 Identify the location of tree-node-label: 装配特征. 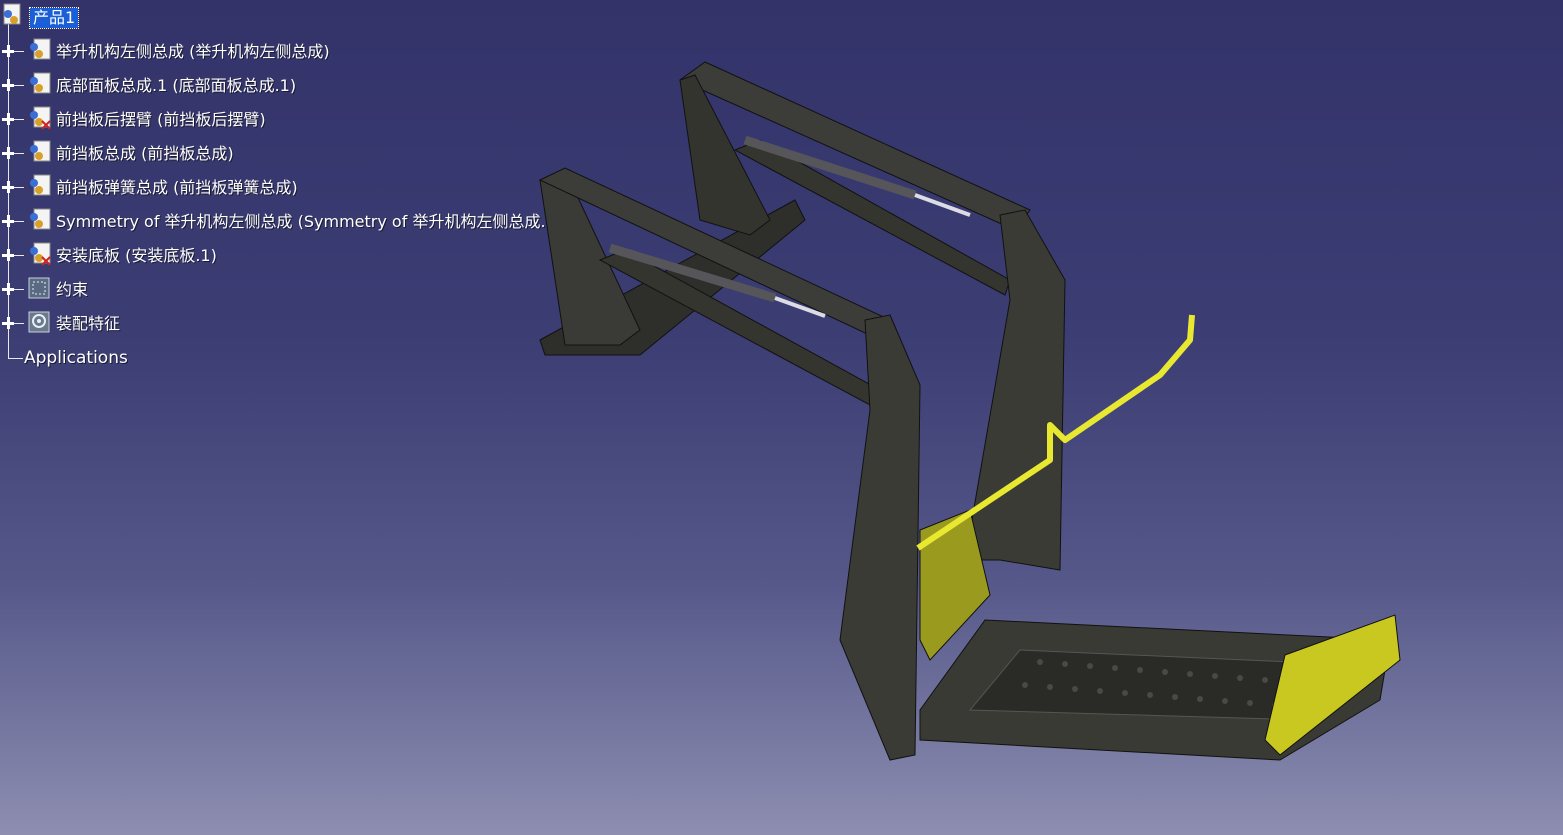
(88, 323).